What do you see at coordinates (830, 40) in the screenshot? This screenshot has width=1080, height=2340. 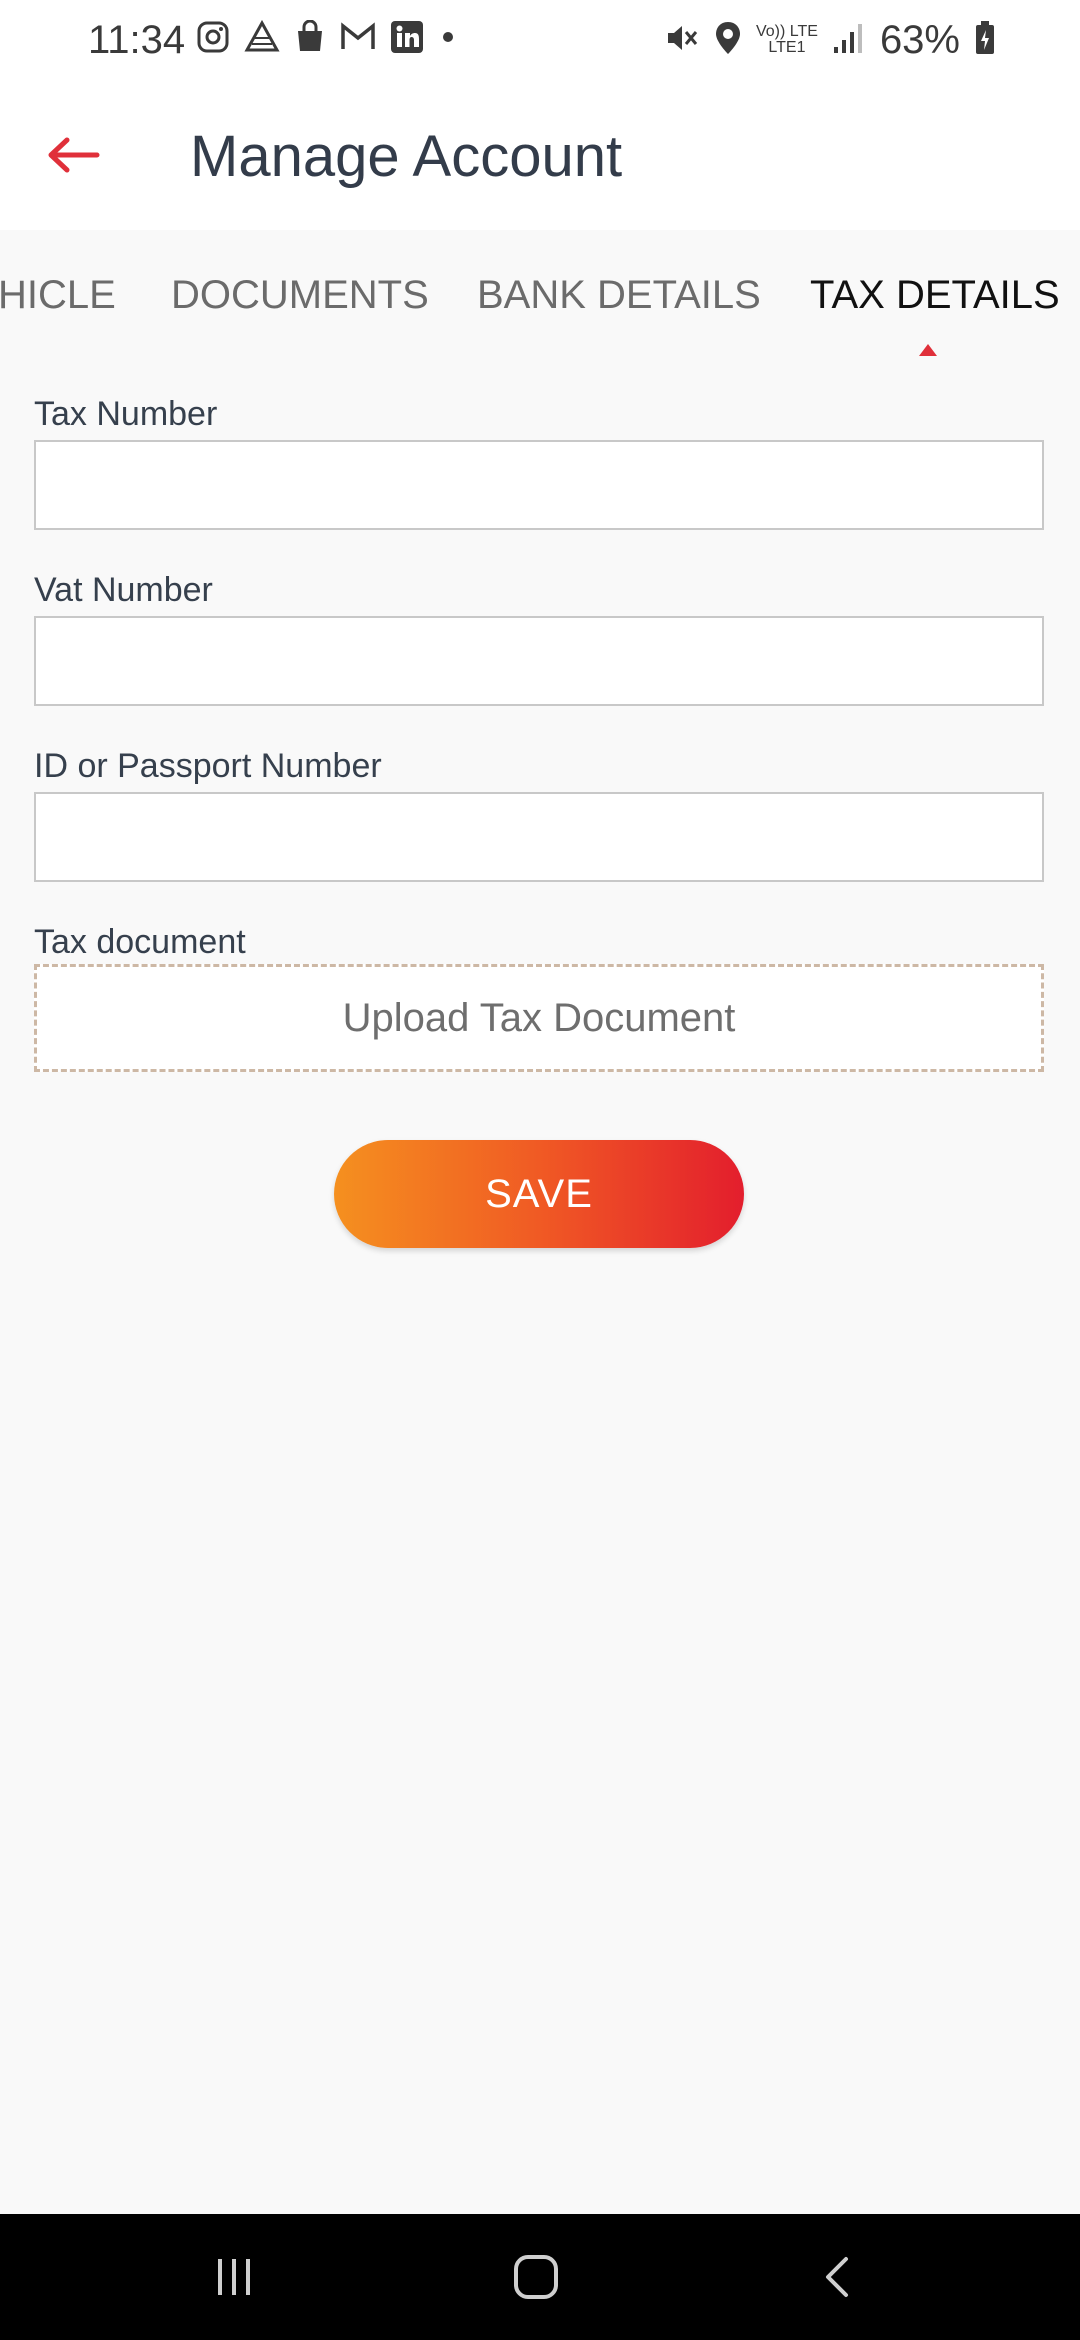 I see `system-icons: Vo)) LTE LTE1 63%` at bounding box center [830, 40].